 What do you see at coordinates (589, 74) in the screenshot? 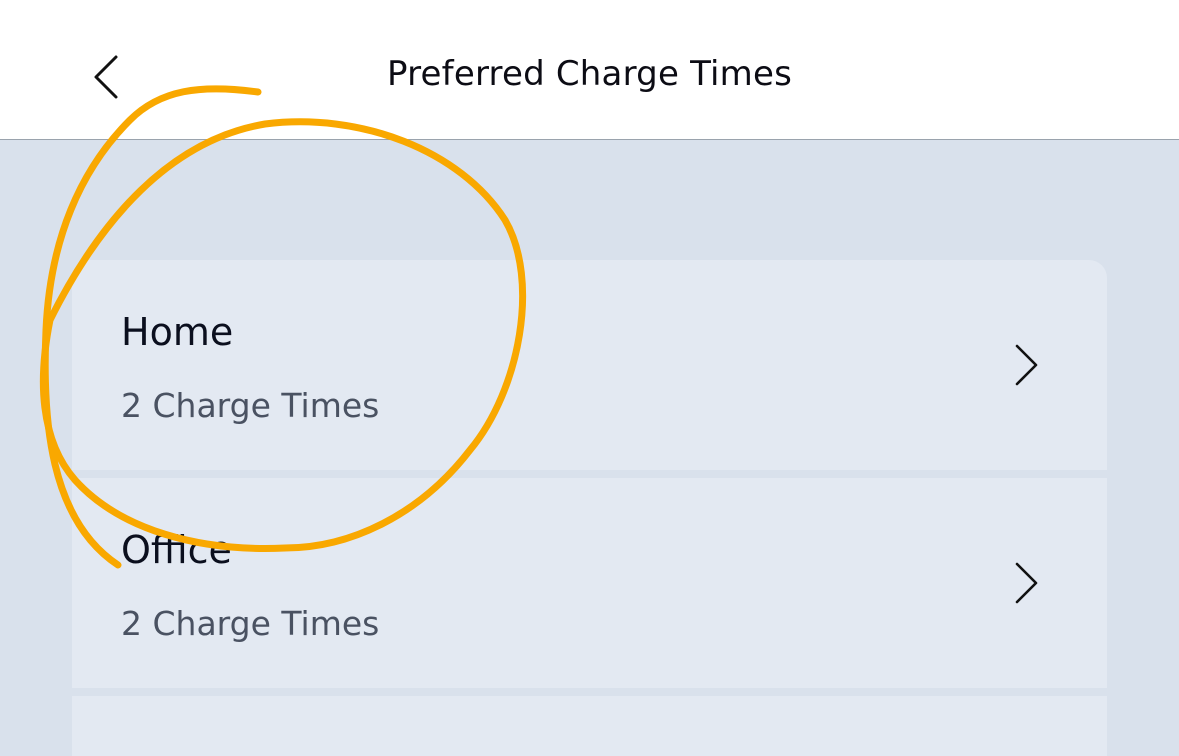
I see `page-title: Preferred Charge Times` at bounding box center [589, 74].